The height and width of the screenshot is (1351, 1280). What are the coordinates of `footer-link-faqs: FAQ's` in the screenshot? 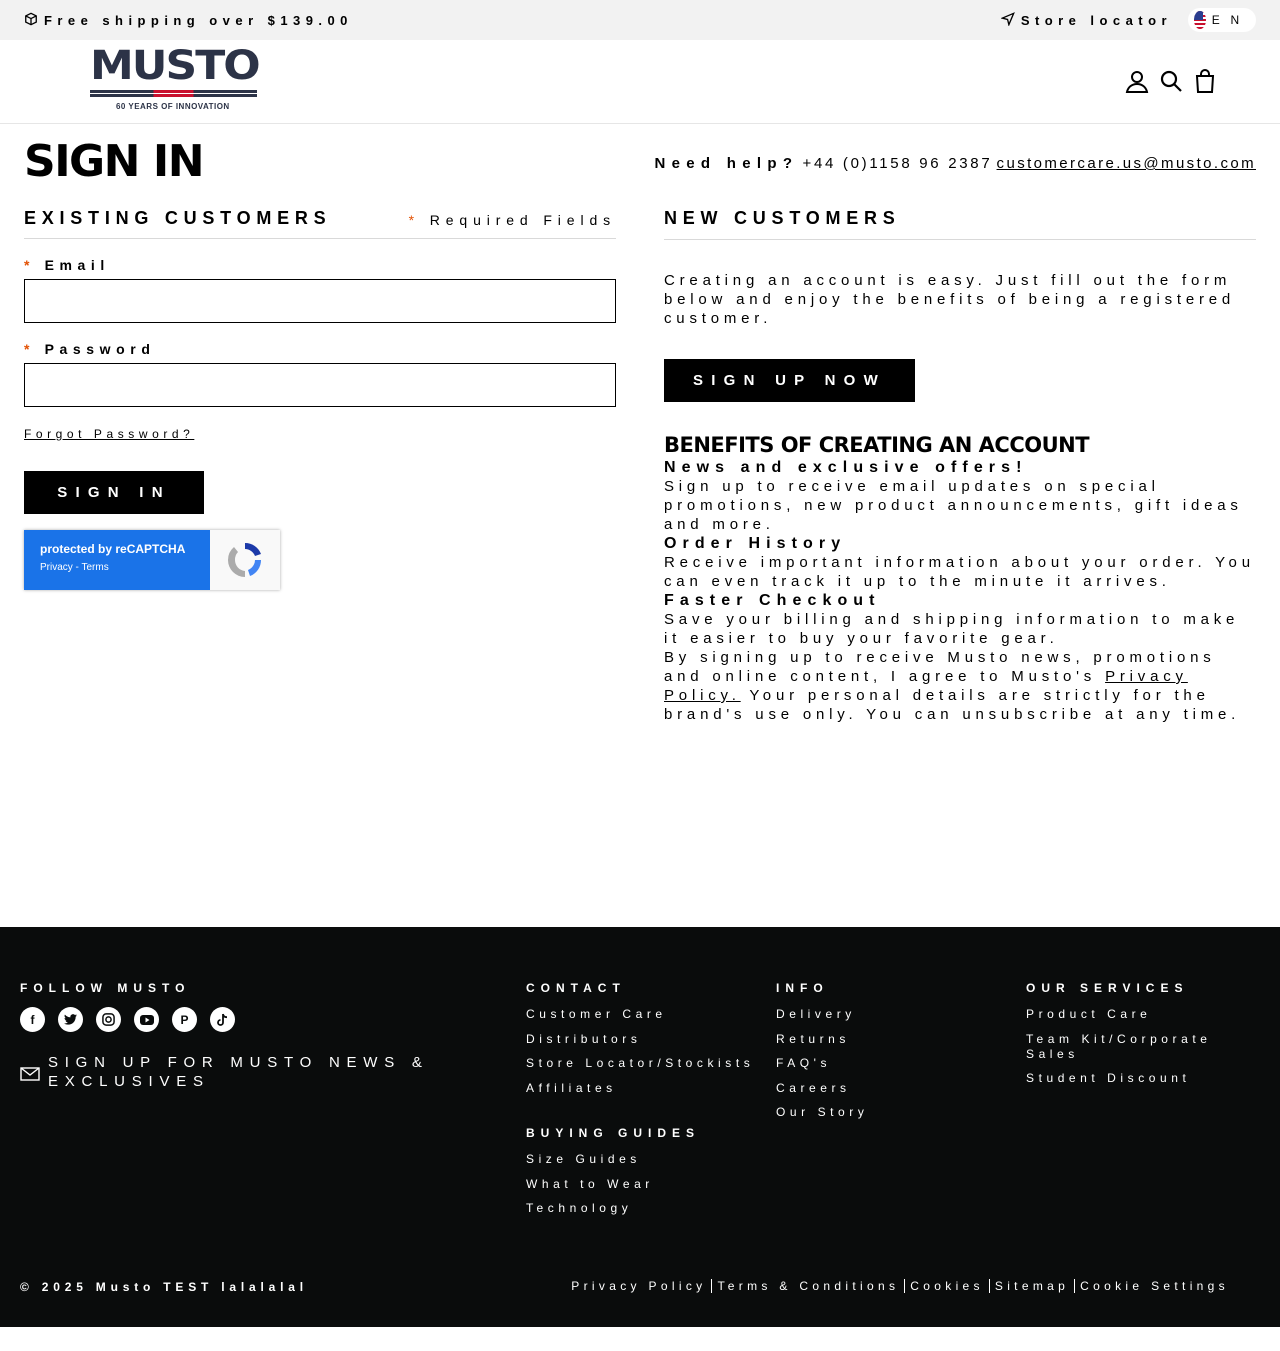 It's located at (891, 1063).